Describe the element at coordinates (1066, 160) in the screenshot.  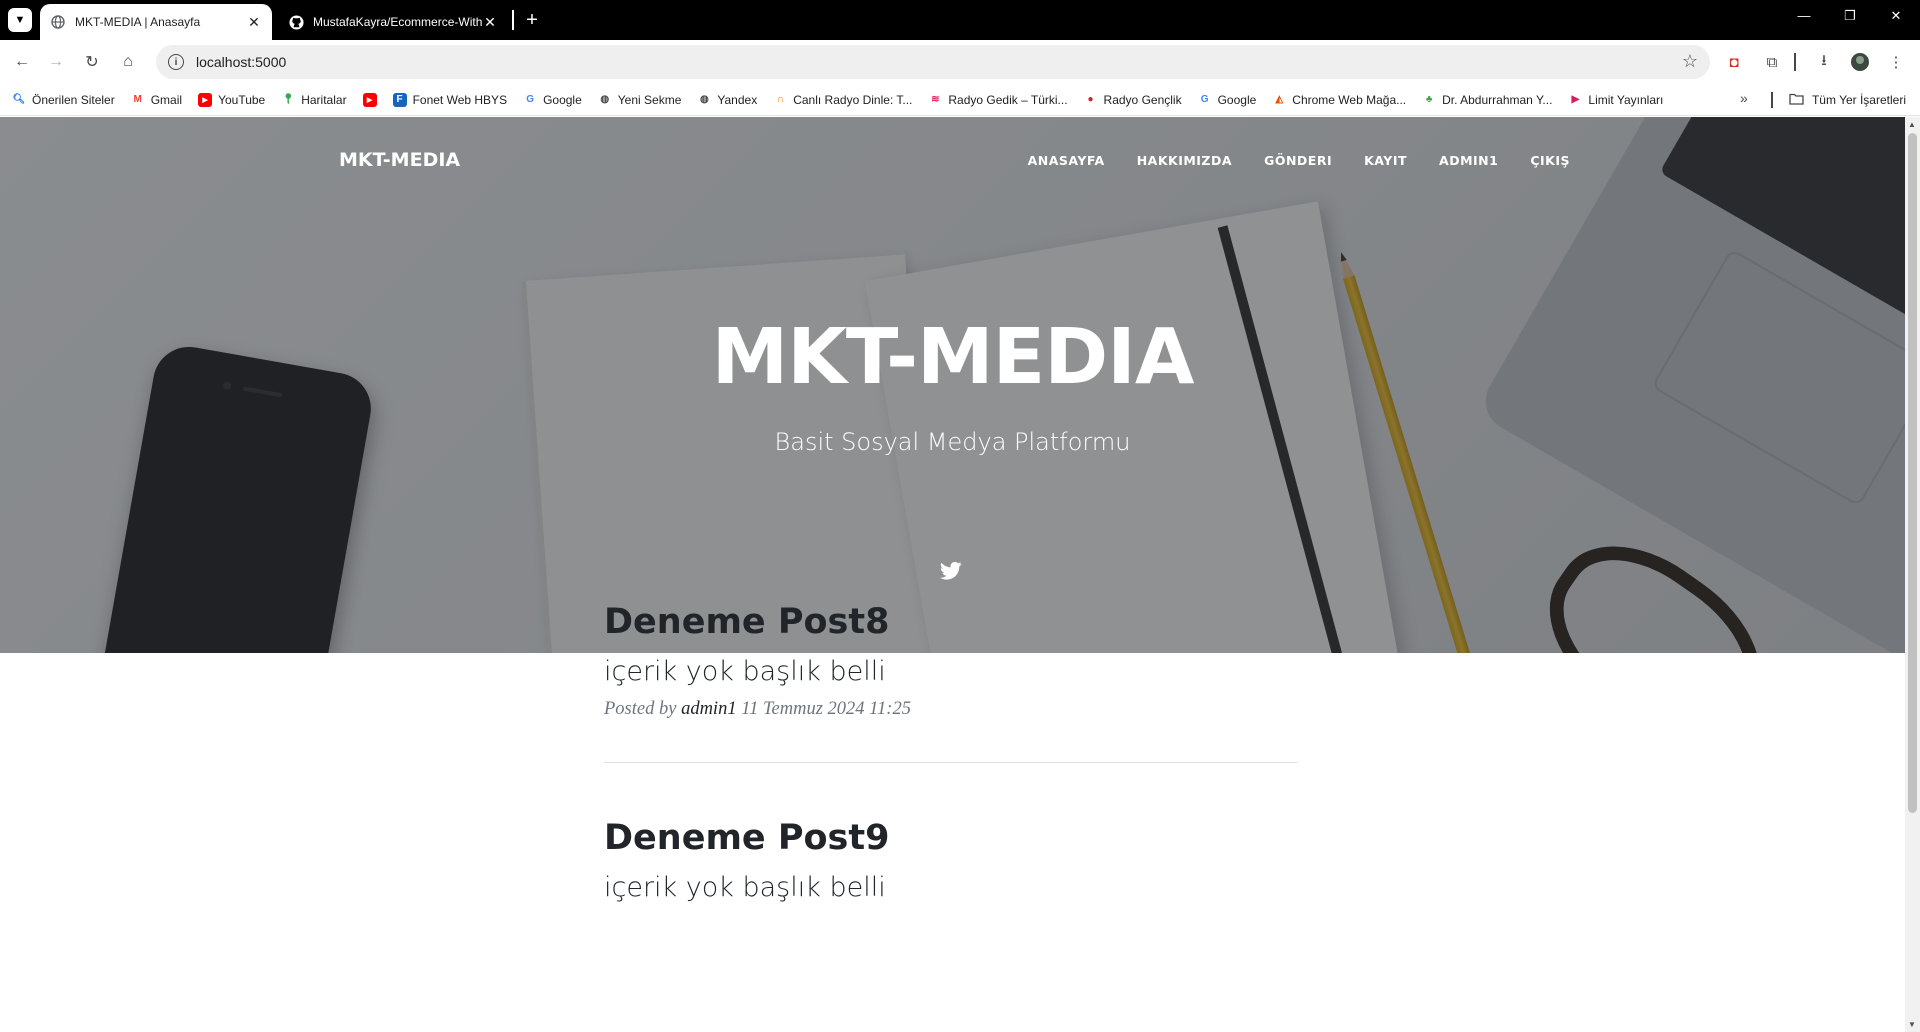
I see `nav-link-anasayfa: ANASAYFA` at that location.